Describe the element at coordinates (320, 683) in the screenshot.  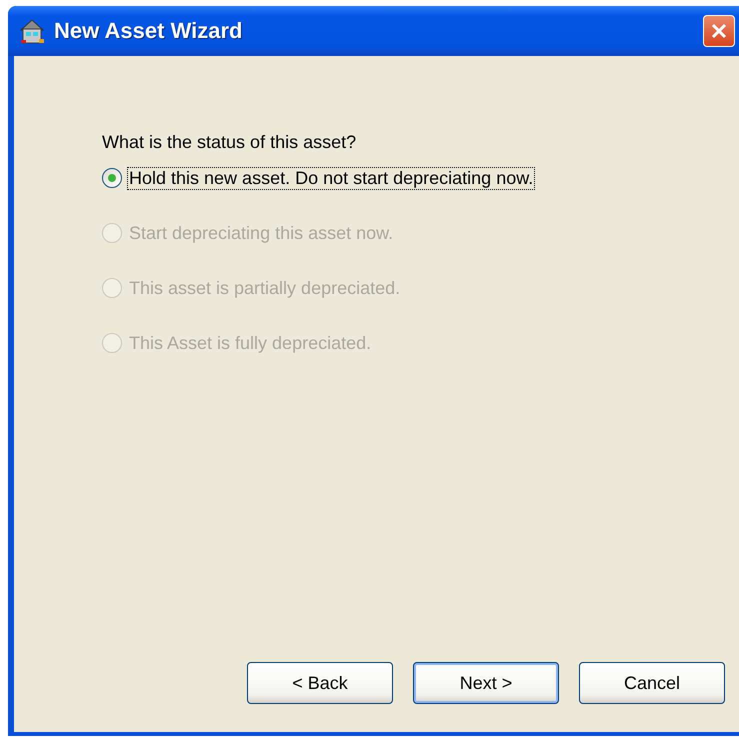
I see `wizard-button: < Back` at that location.